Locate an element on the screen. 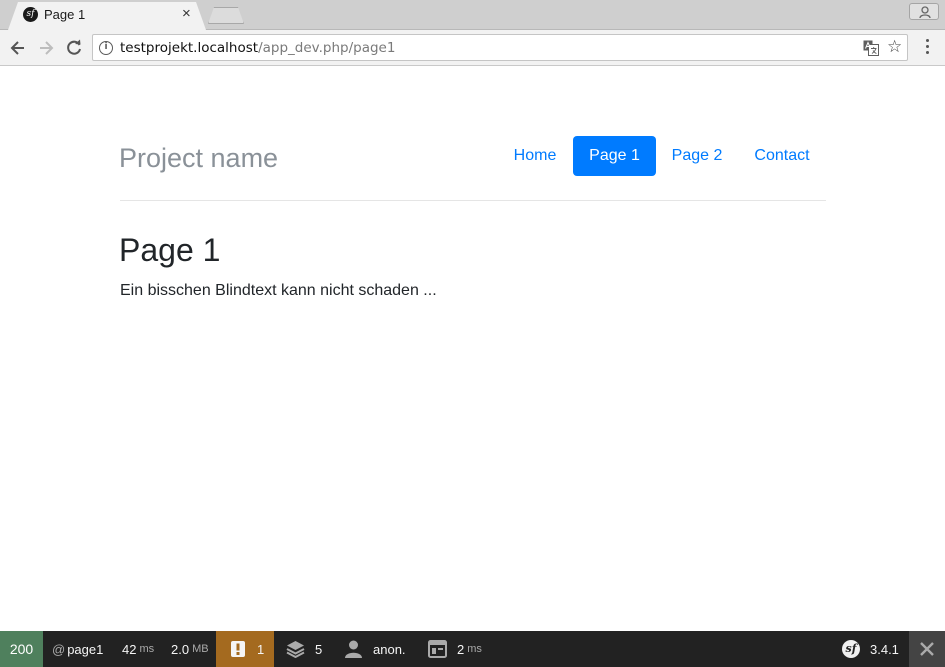 The width and height of the screenshot is (945, 667). header-divider is located at coordinates (473, 200).